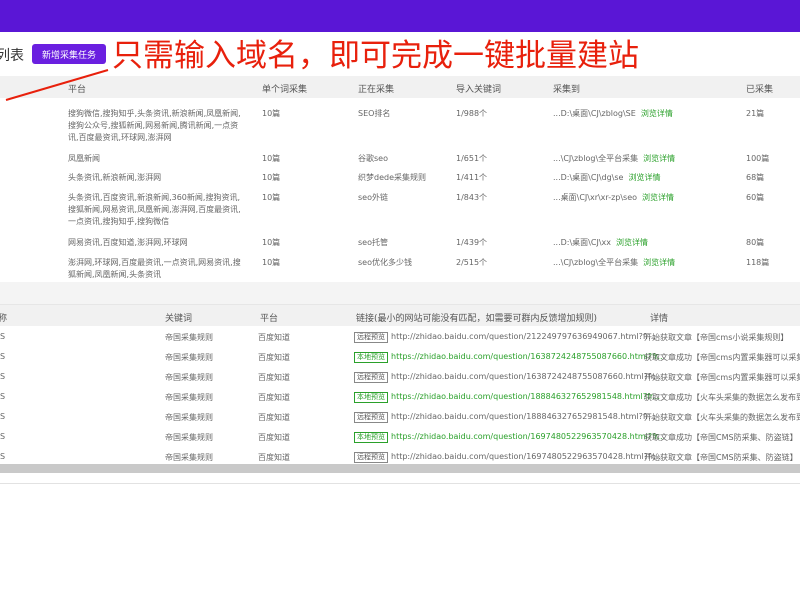 This screenshot has width=800, height=600. I want to click on task-table-header: 平台 单个词采集 正在采集 导入关键词 采集到 已采集, so click(400, 87).